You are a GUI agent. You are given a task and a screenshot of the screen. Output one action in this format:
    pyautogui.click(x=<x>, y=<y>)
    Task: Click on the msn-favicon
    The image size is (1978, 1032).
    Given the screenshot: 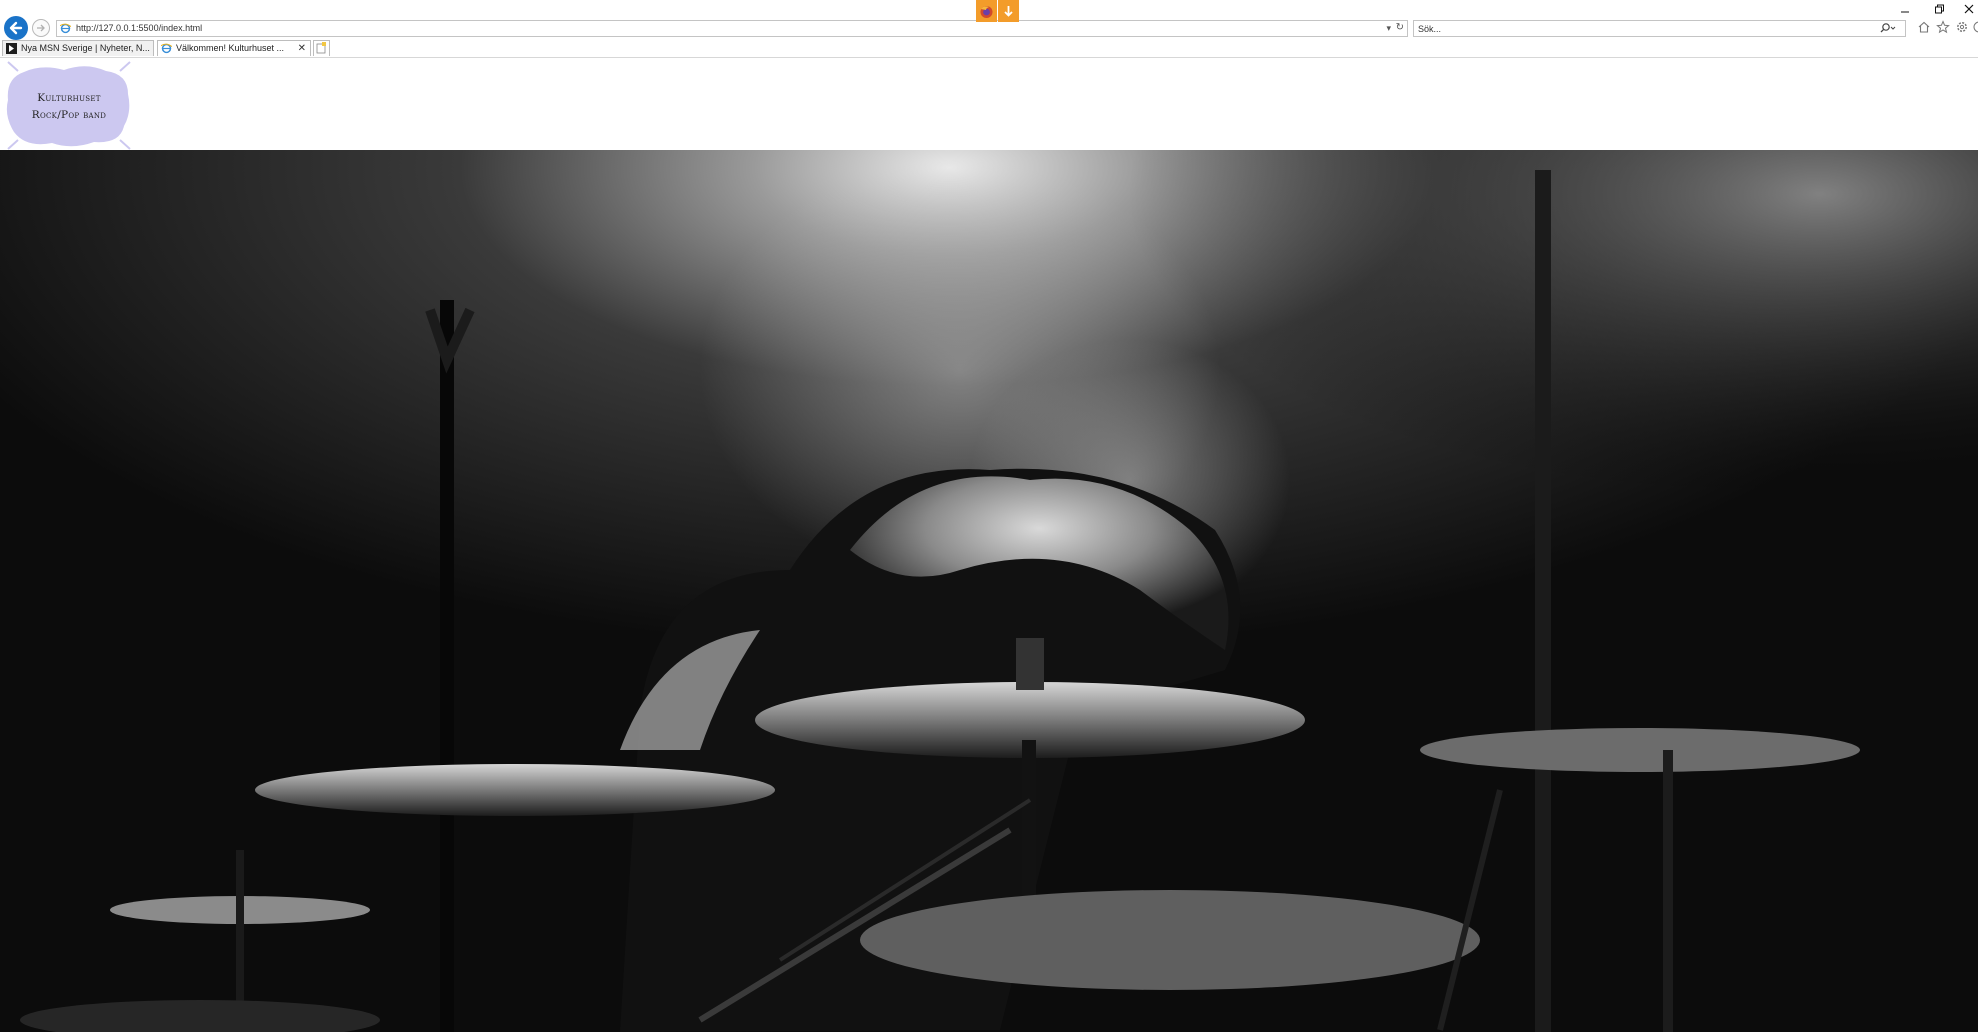 What is the action you would take?
    pyautogui.click(x=11, y=48)
    